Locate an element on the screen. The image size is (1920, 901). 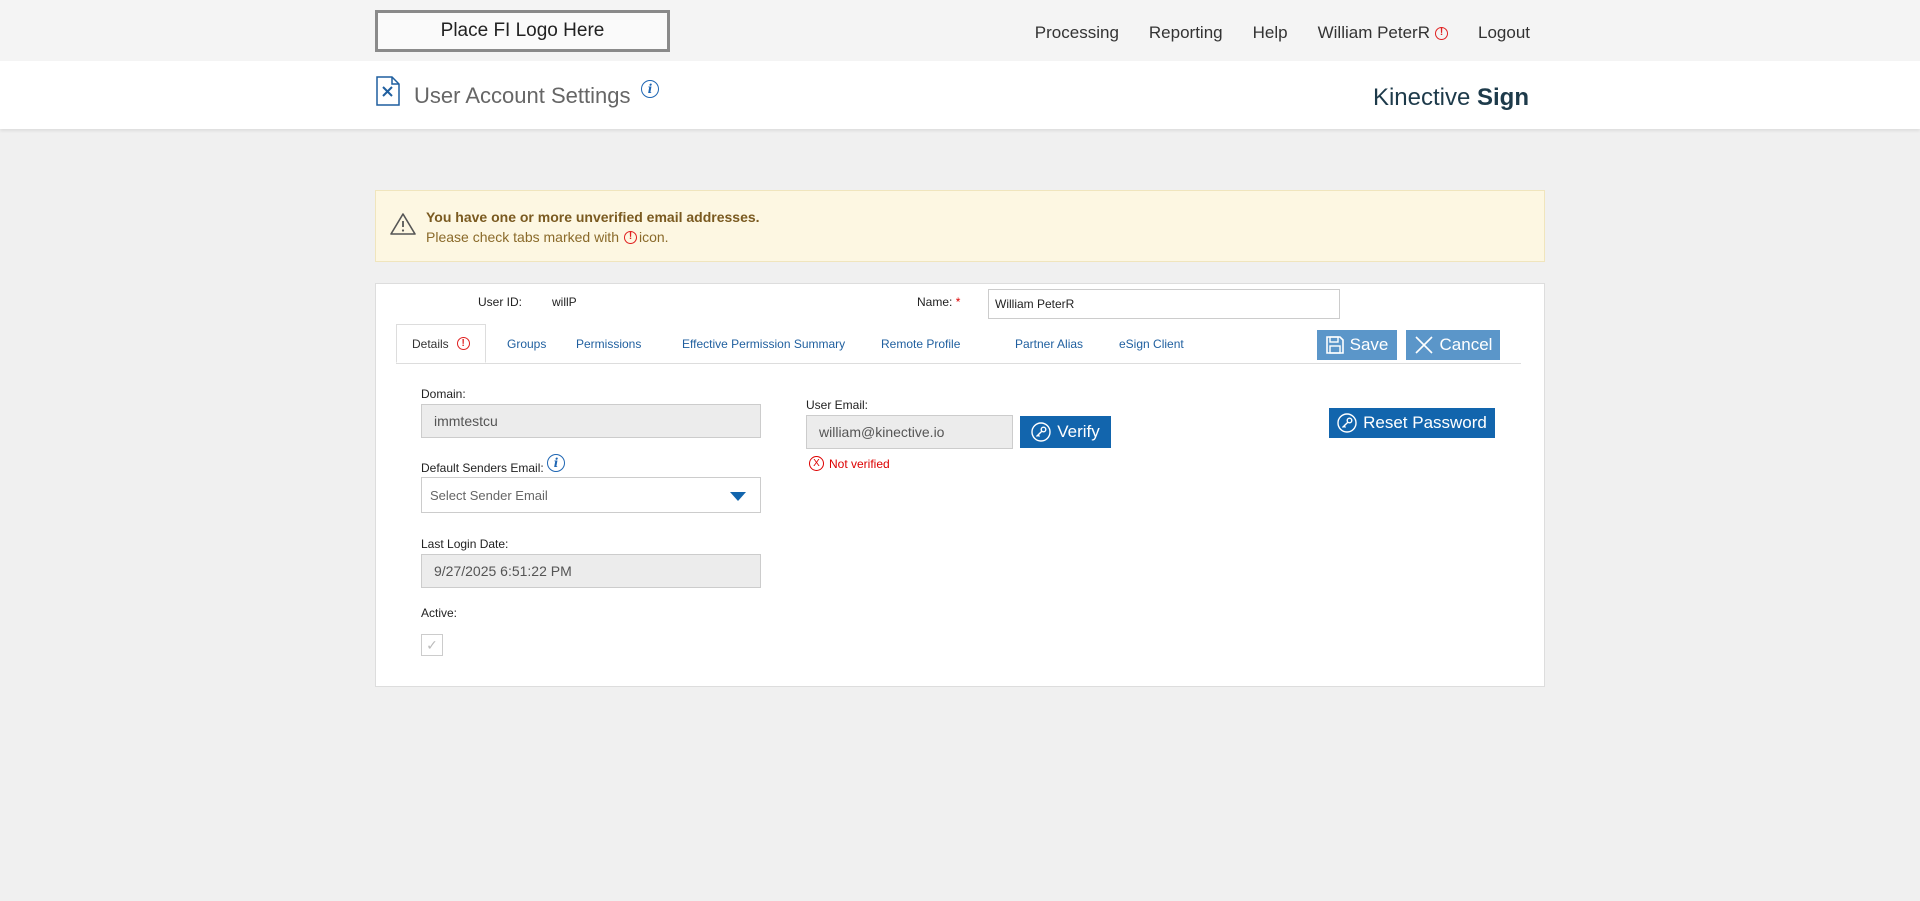
title-bar: User Account Settings i Kinective Sign is located at coordinates (960, 95).